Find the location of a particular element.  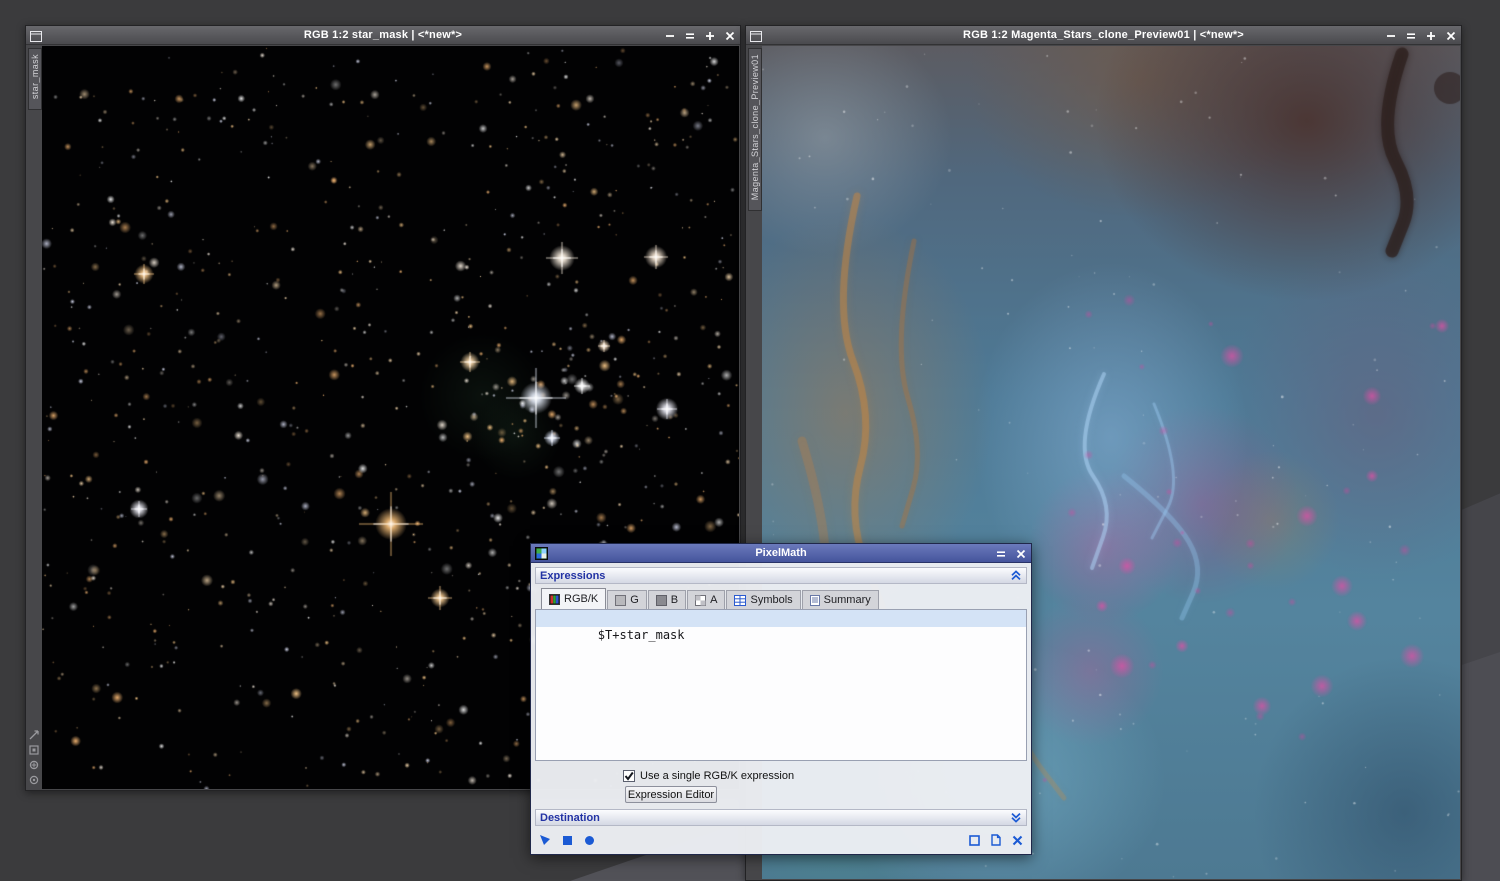

tab-summary-label: Summary is located at coordinates (847, 600).